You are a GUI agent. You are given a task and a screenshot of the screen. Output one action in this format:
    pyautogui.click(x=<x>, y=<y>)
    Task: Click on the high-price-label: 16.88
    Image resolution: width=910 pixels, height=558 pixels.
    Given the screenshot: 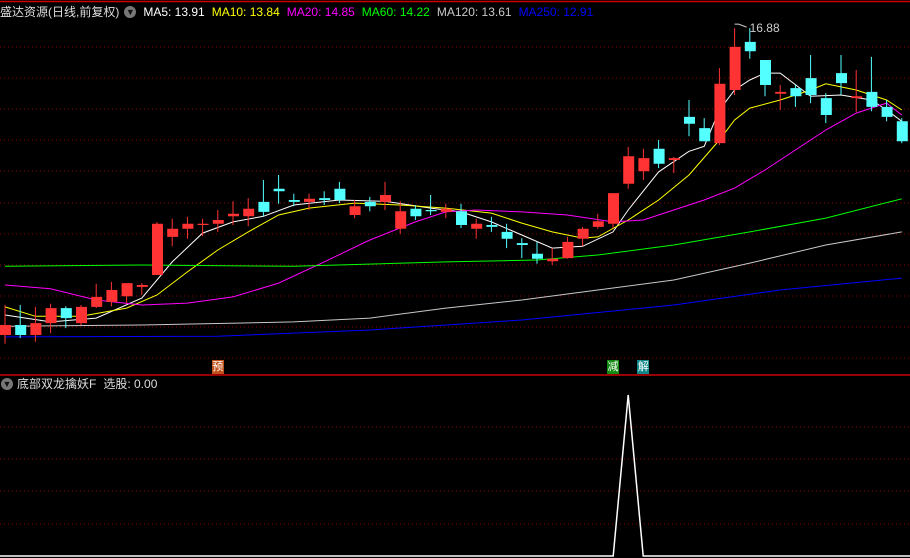 What is the action you would take?
    pyautogui.click(x=765, y=28)
    